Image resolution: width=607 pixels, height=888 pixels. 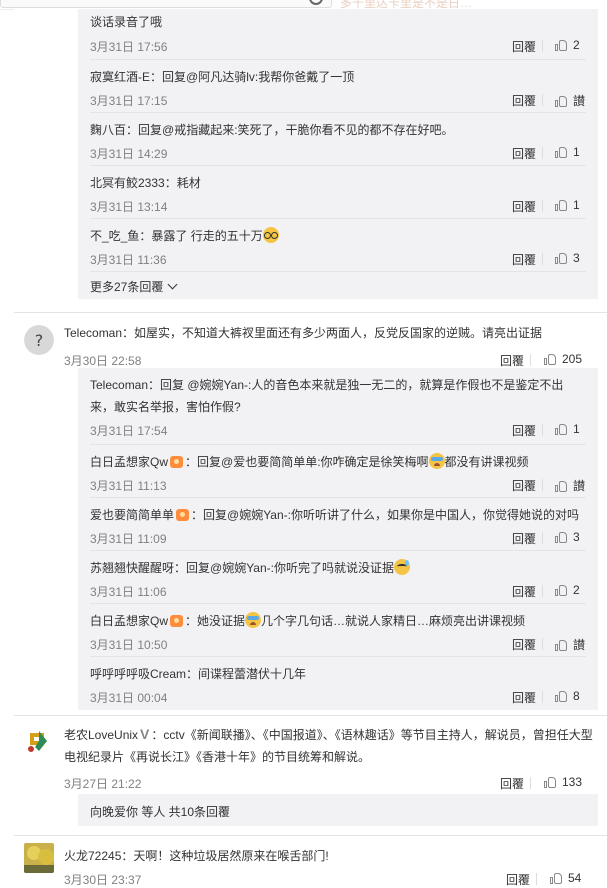 I want to click on avatar: ?, so click(x=39, y=340).